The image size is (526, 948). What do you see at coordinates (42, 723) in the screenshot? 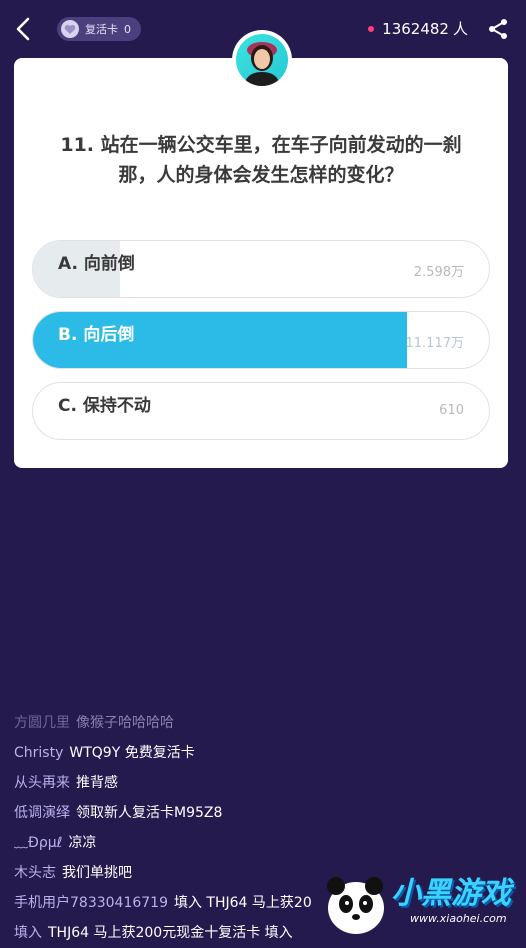
I see `chat-username: 方圆几里` at bounding box center [42, 723].